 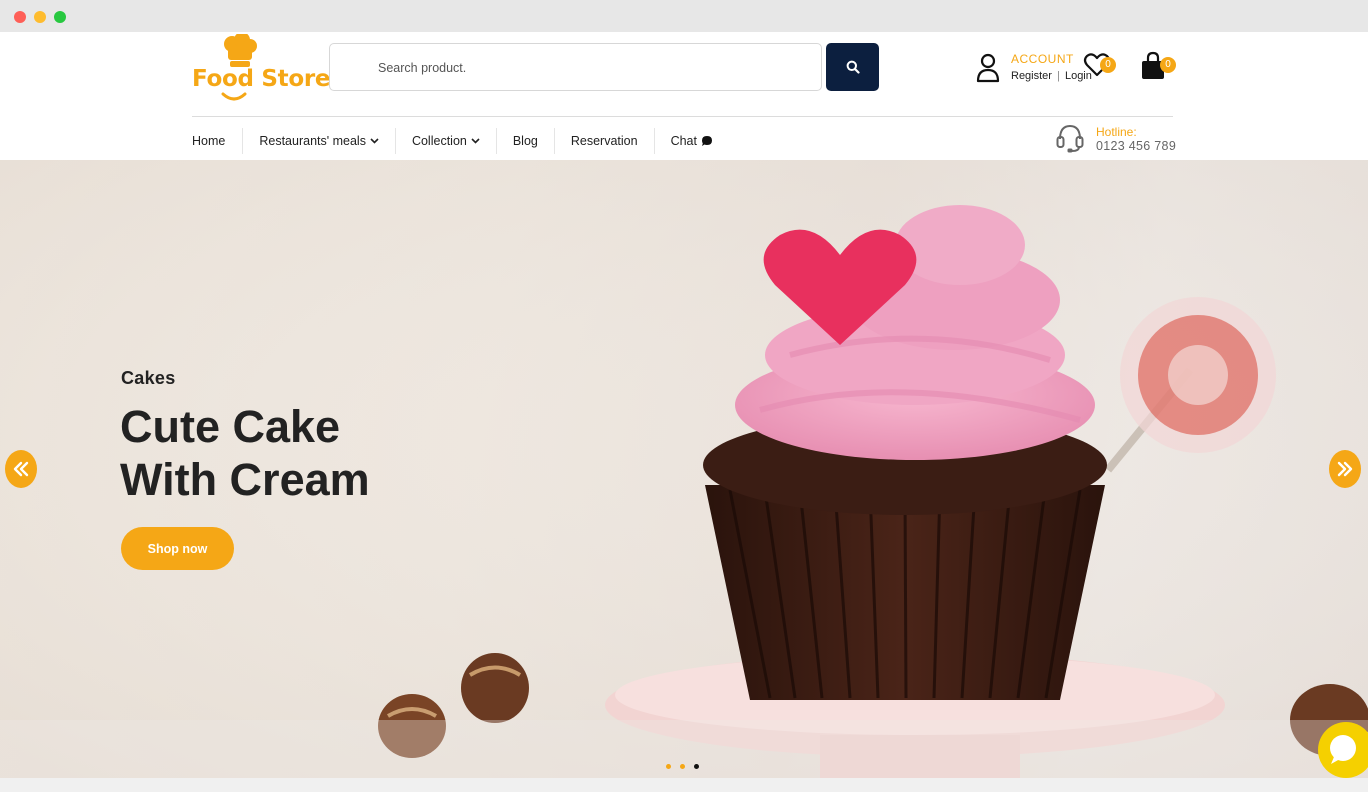 What do you see at coordinates (696, 766) in the screenshot?
I see `slider-dot-active` at bounding box center [696, 766].